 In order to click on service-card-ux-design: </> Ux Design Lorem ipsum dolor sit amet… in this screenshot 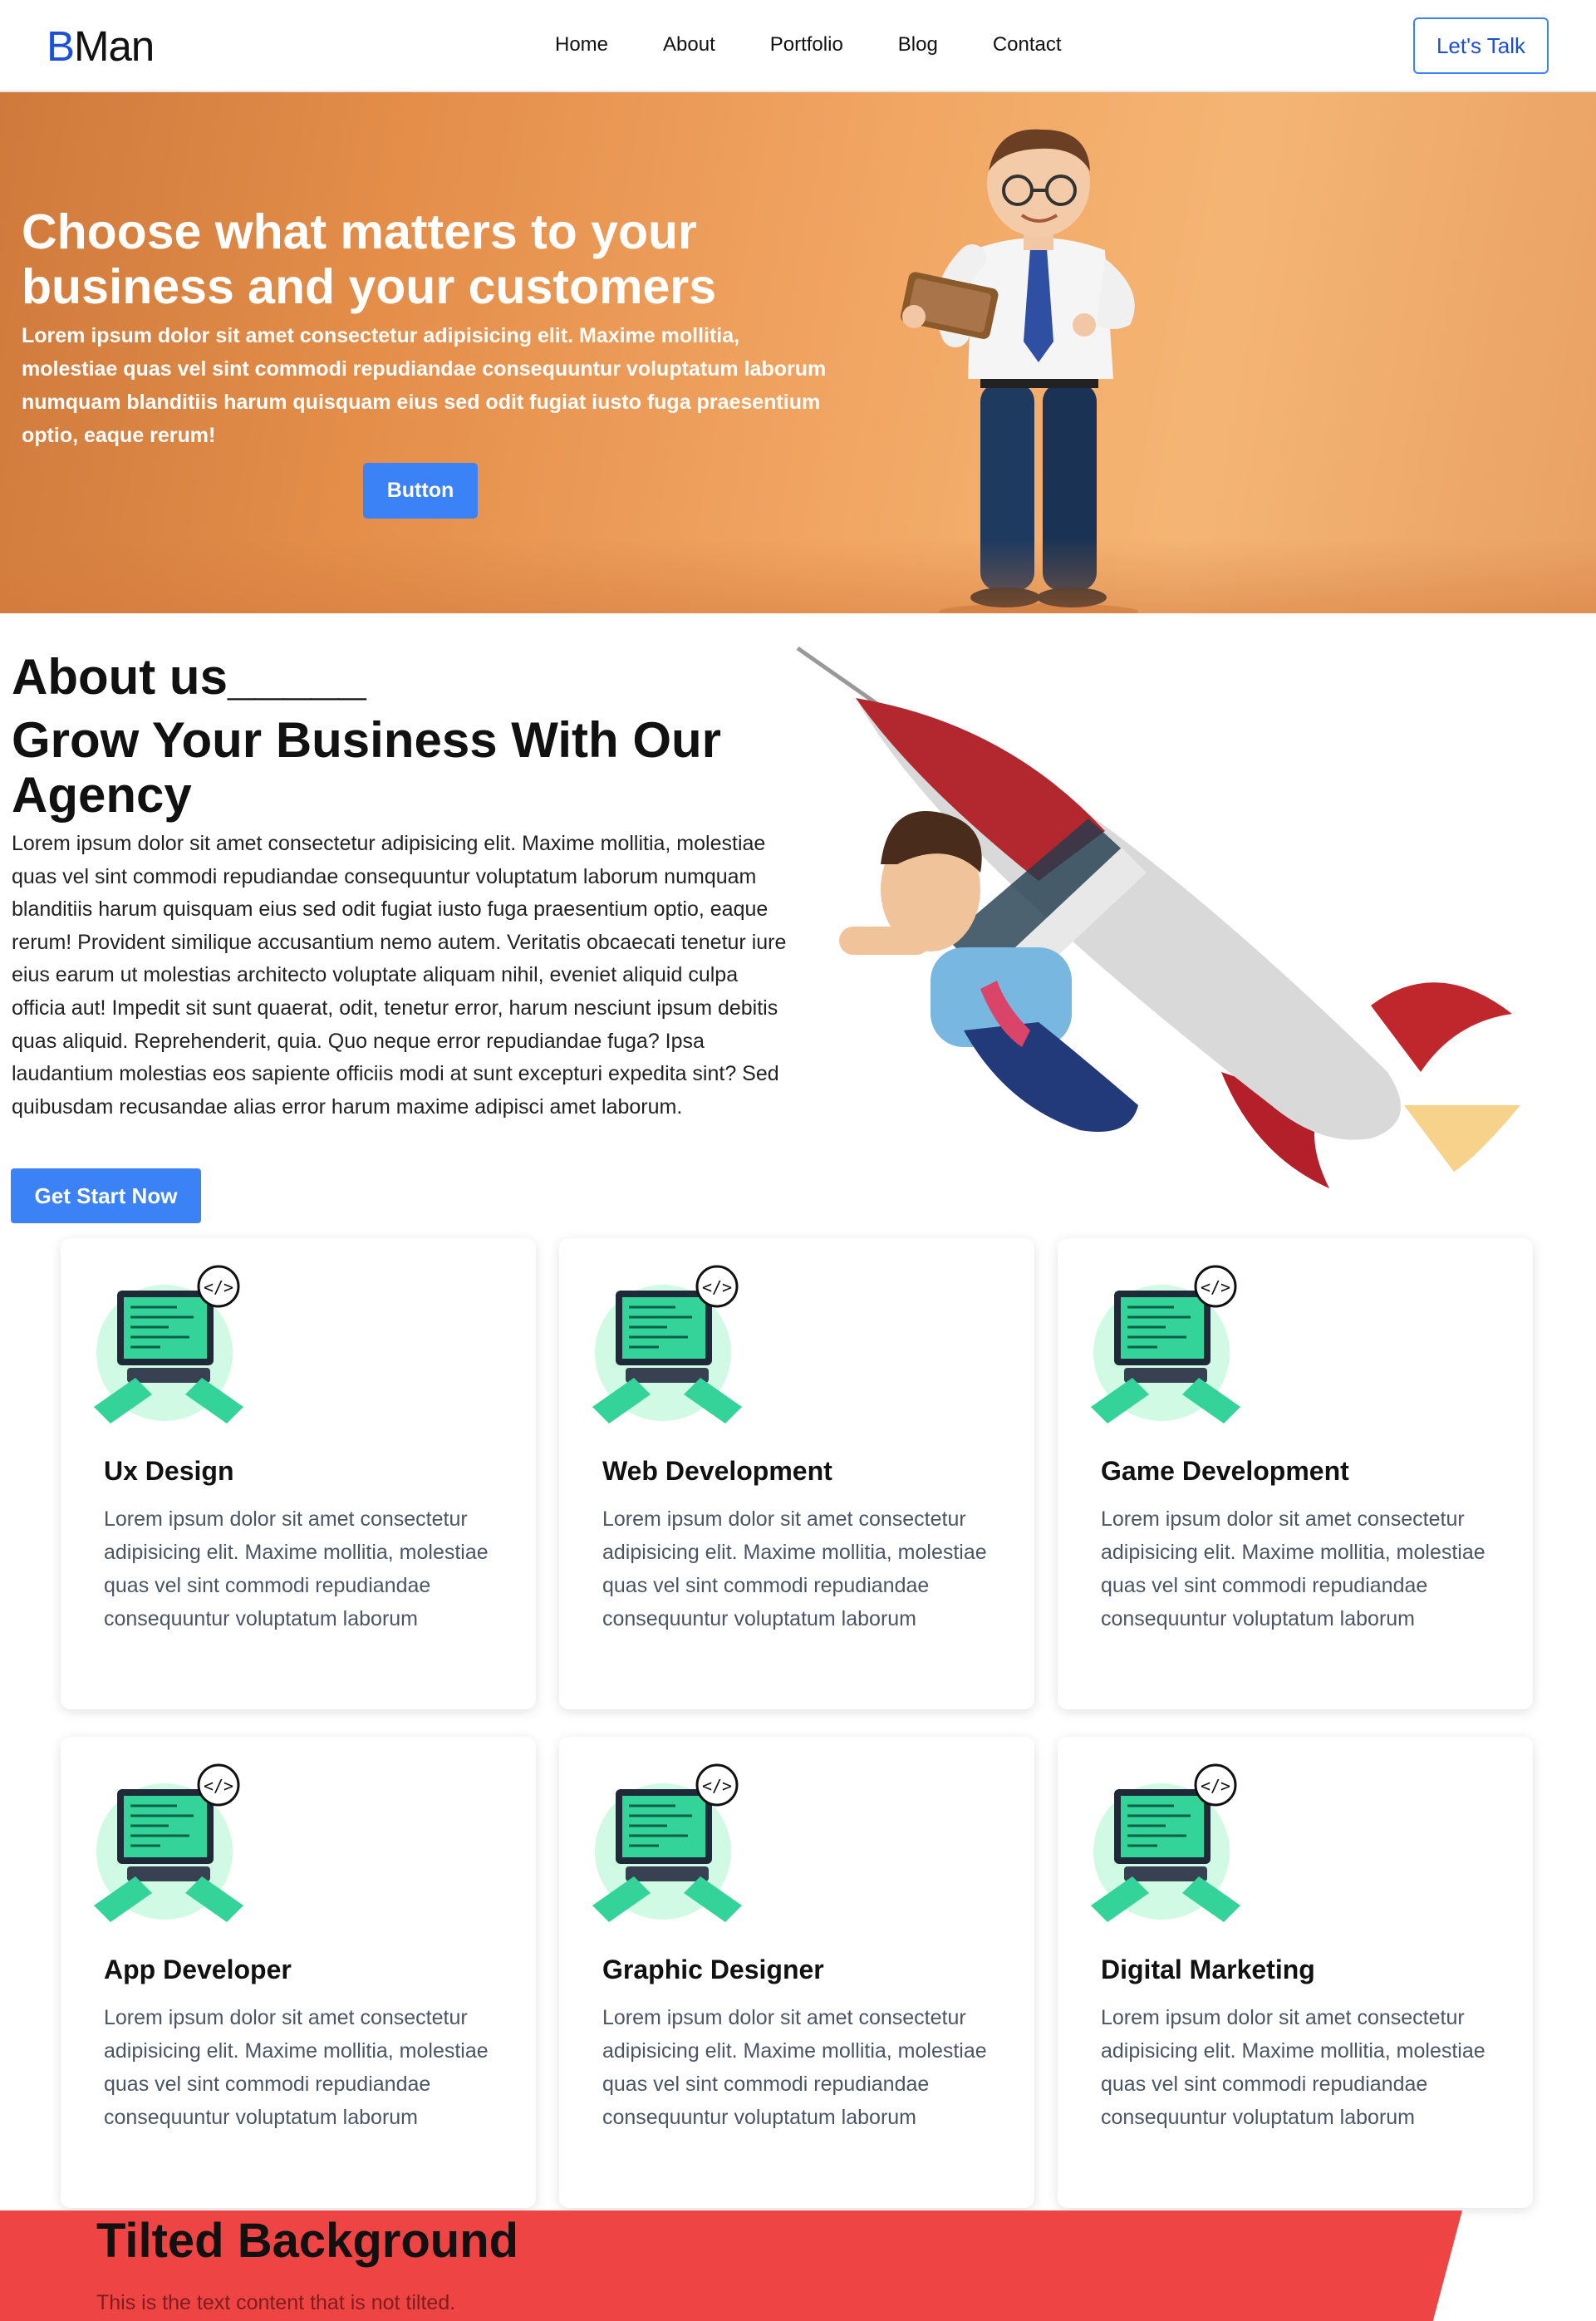, I will do `click(298, 1473)`.